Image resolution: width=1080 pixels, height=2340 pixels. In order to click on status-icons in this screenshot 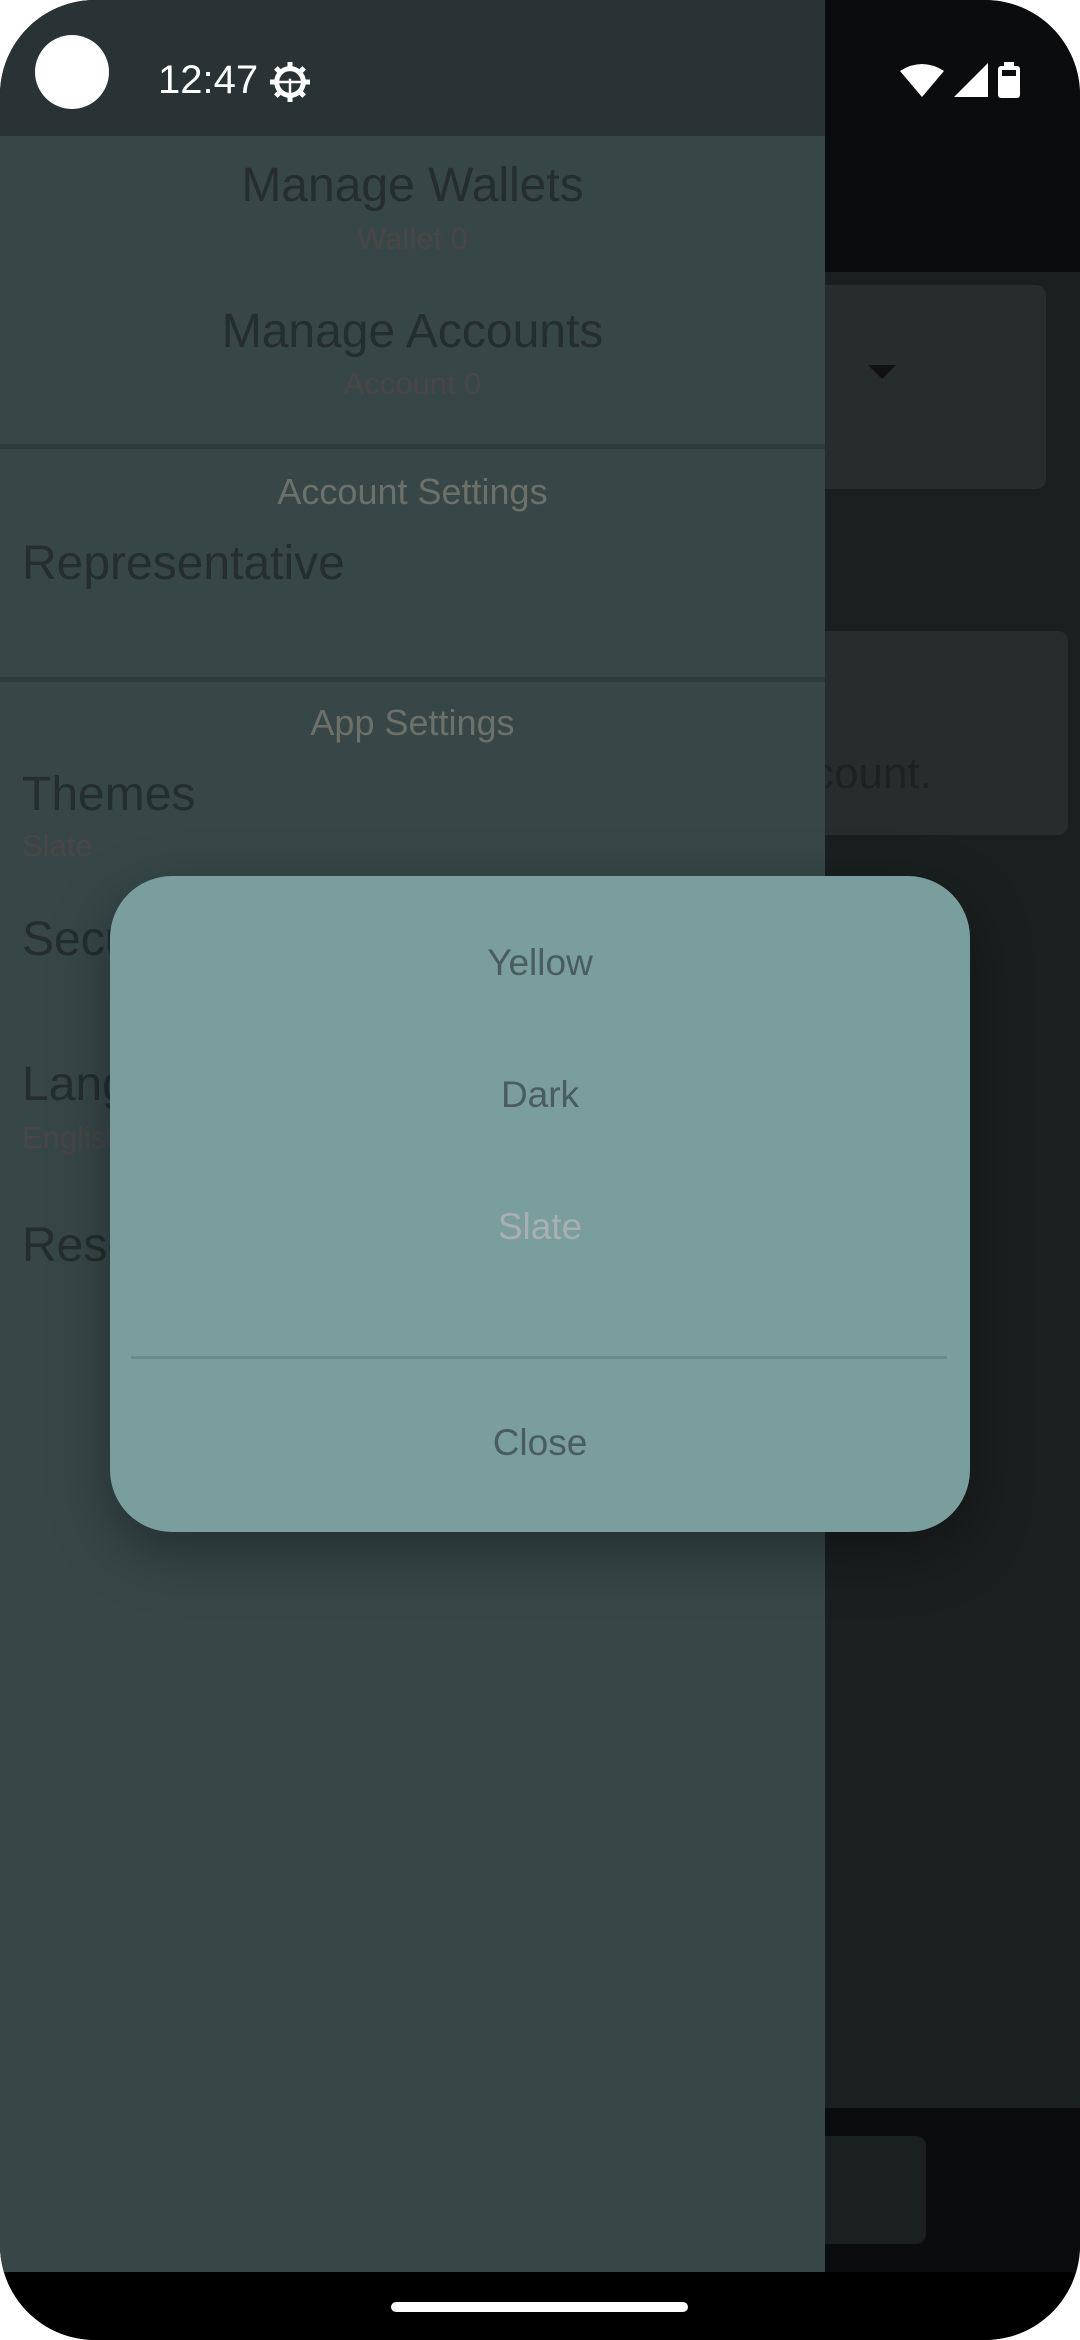, I will do `click(960, 80)`.